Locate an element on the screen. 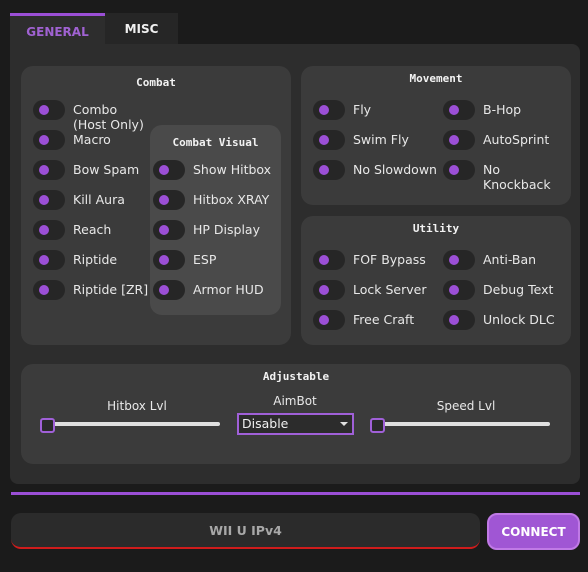 The width and height of the screenshot is (588, 572). toggle-autosprint: AutoSprint is located at coordinates (496, 140).